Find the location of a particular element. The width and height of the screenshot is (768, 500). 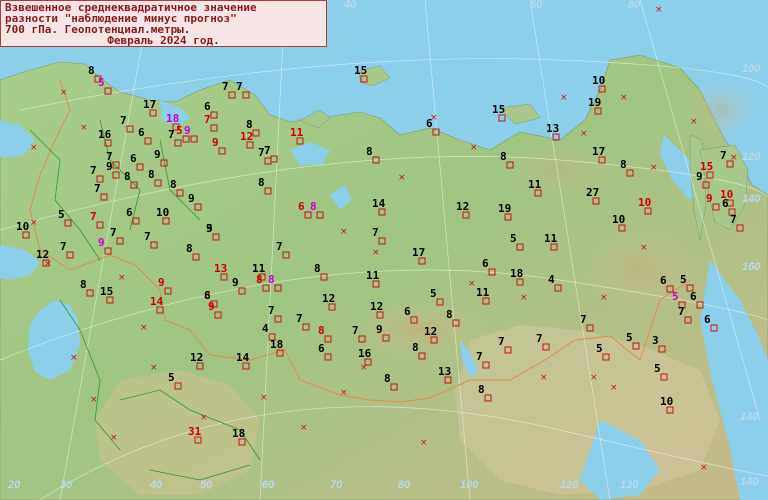

grid-label: 60 is located at coordinates (536, 5).